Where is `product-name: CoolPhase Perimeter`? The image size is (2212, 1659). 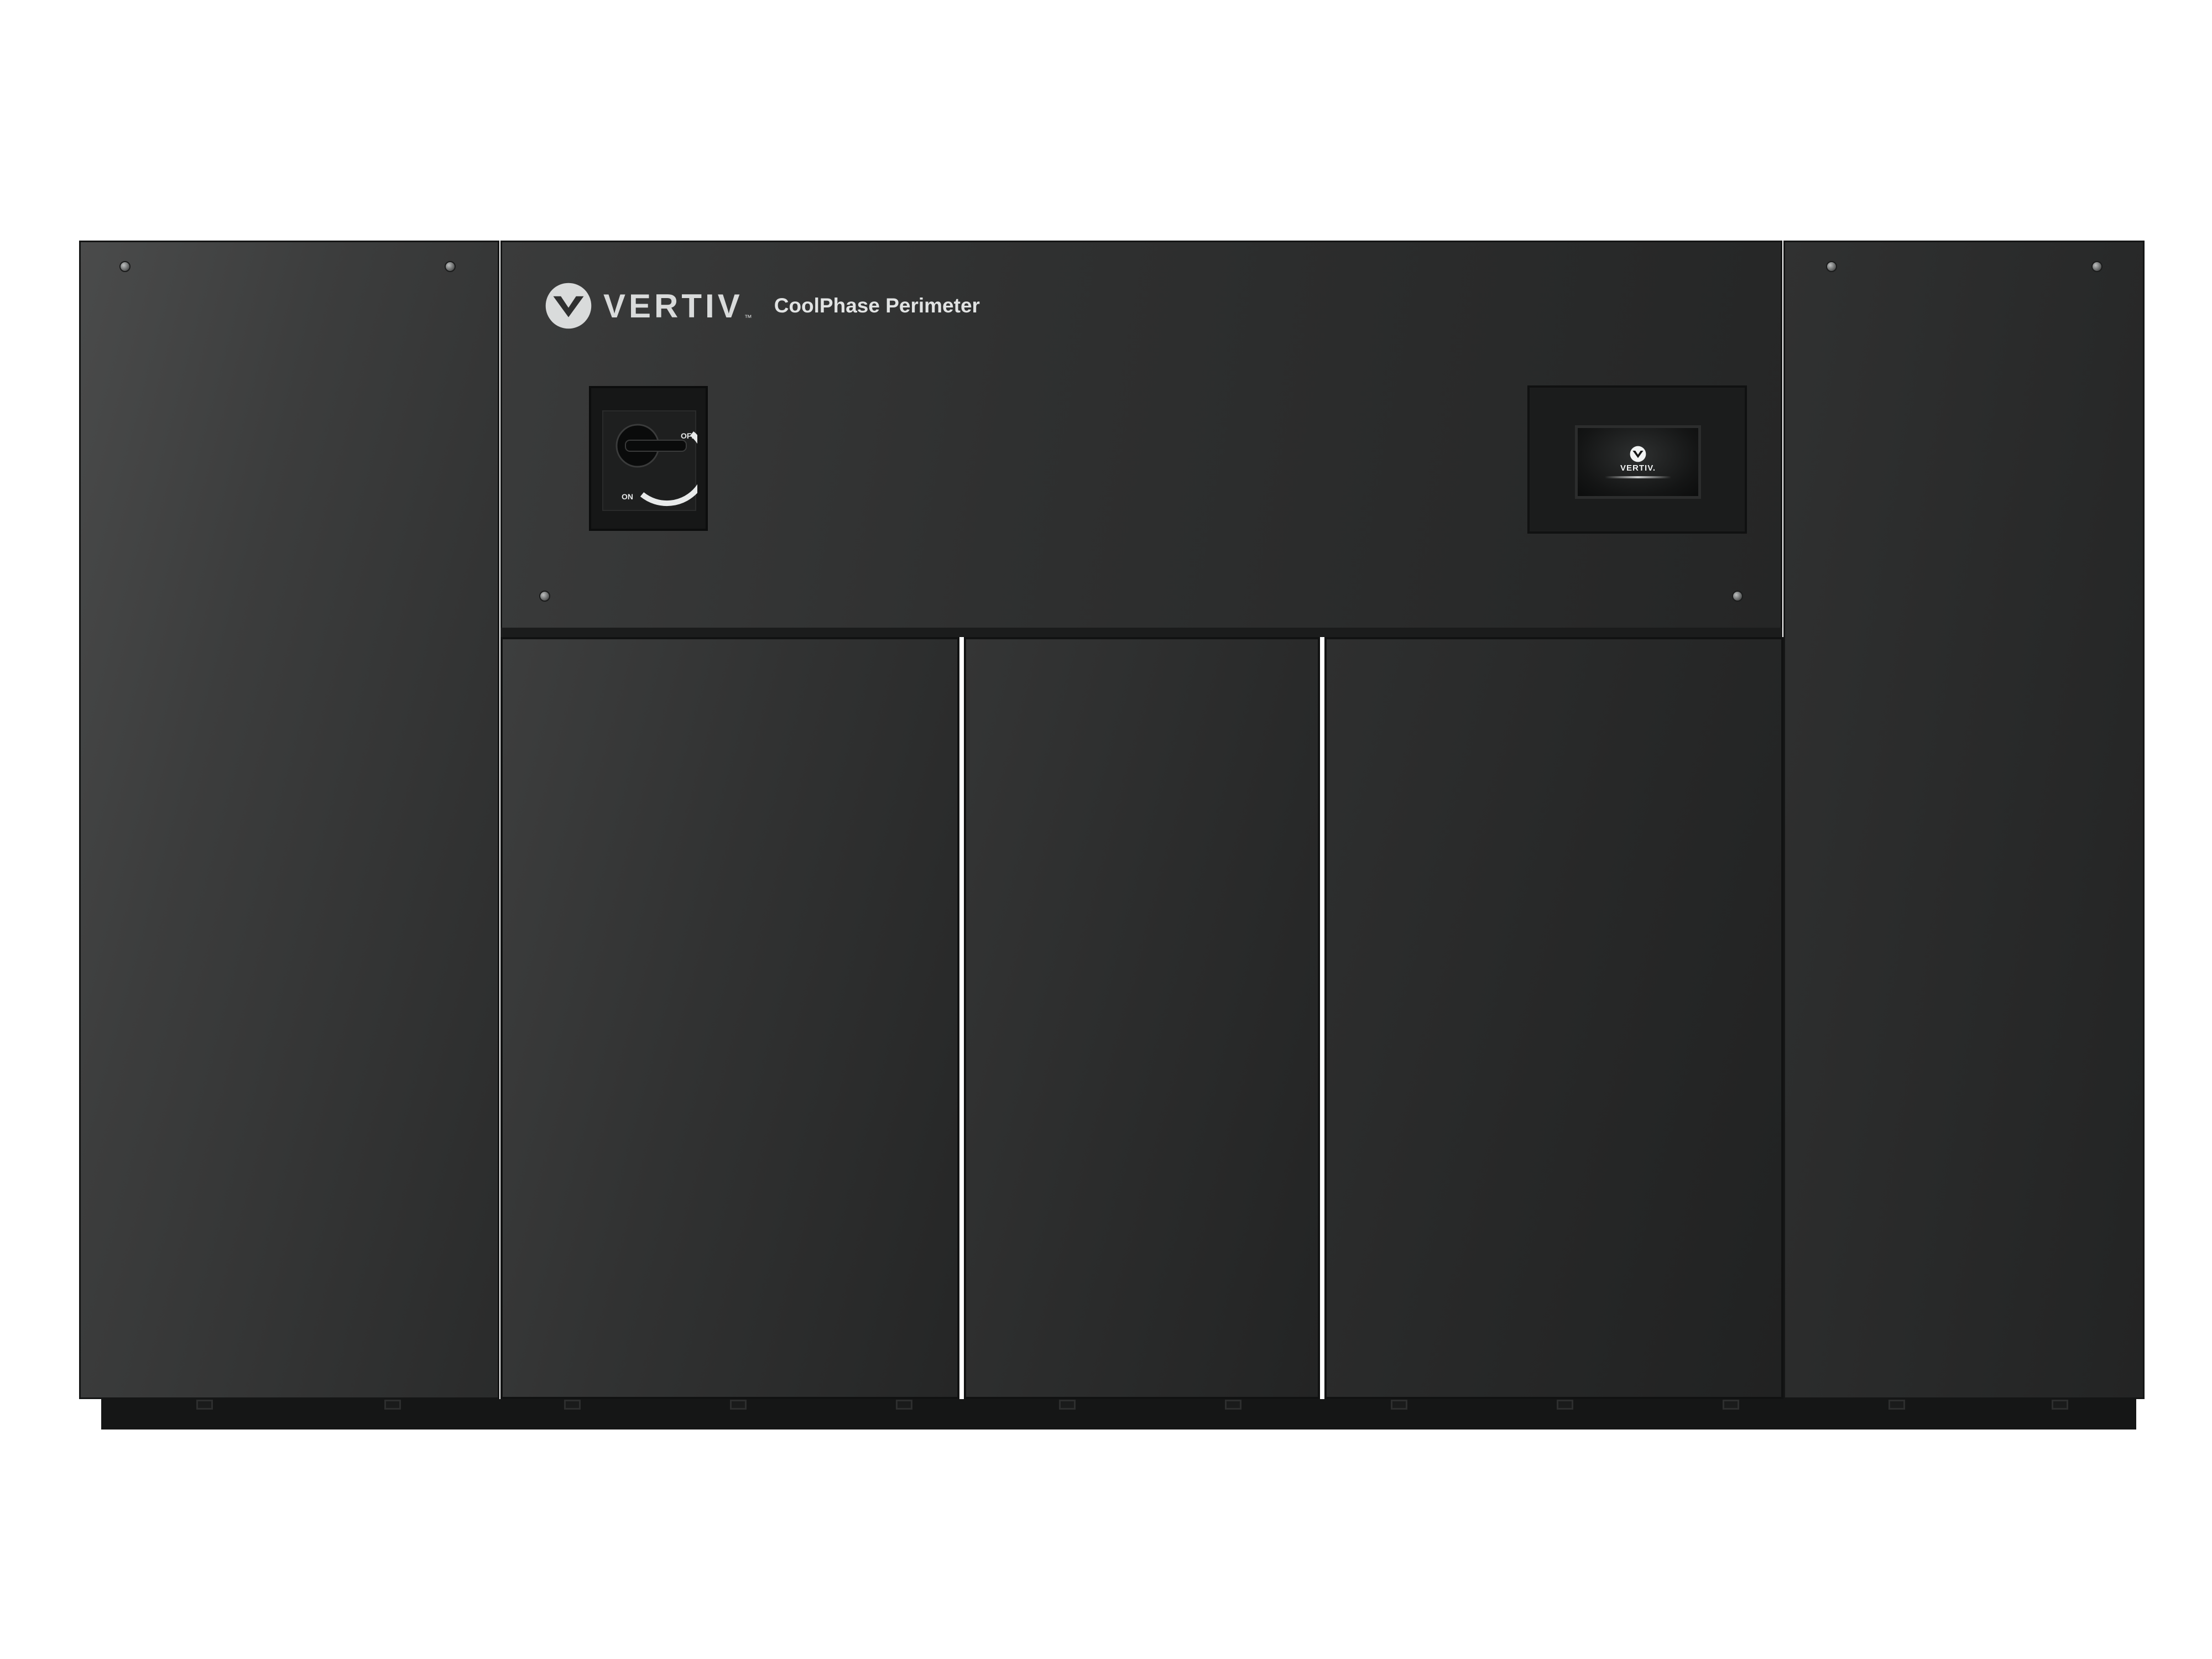 product-name: CoolPhase Perimeter is located at coordinates (877, 305).